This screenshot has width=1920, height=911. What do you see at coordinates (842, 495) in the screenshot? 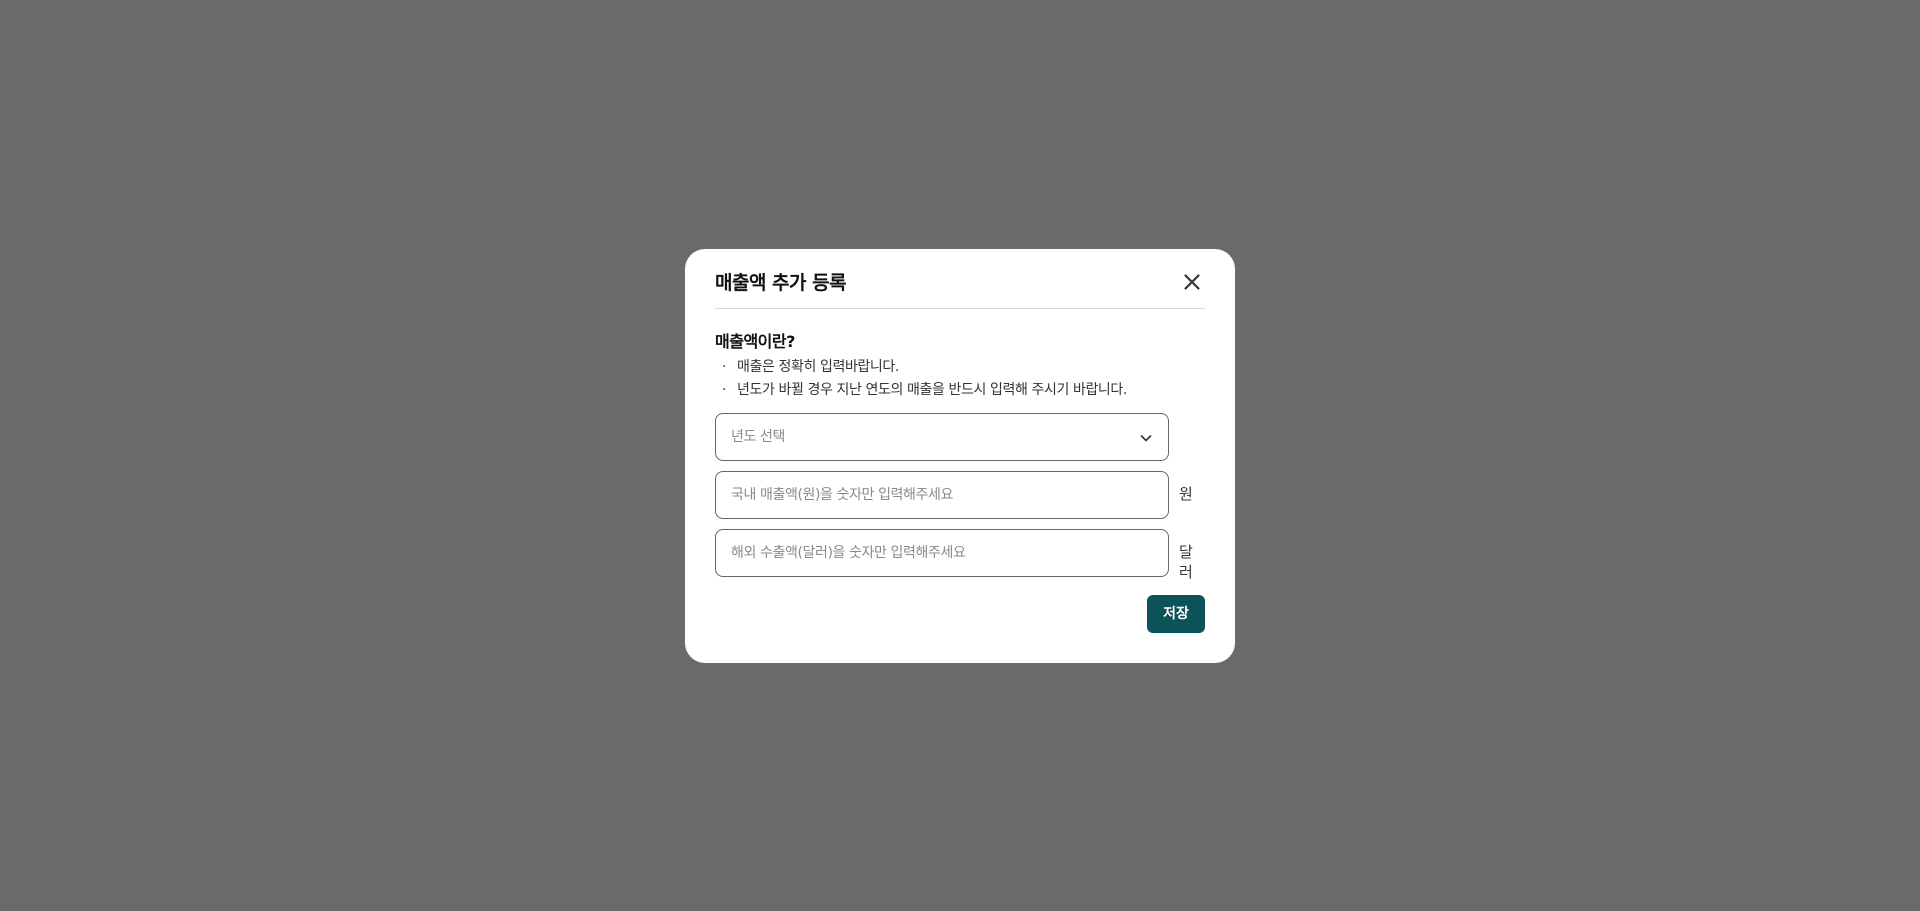
I see `domestic-sales-placeholder: 국내 매출액(원)을 숫자만 입력해주세요` at bounding box center [842, 495].